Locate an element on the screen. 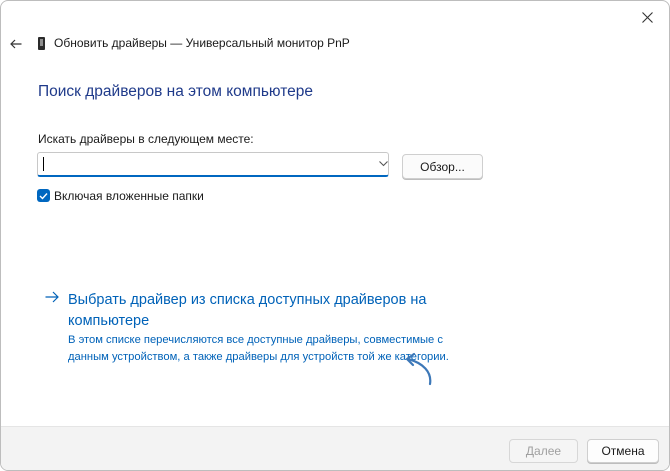 This screenshot has width=670, height=471. back-button is located at coordinates (16, 44).